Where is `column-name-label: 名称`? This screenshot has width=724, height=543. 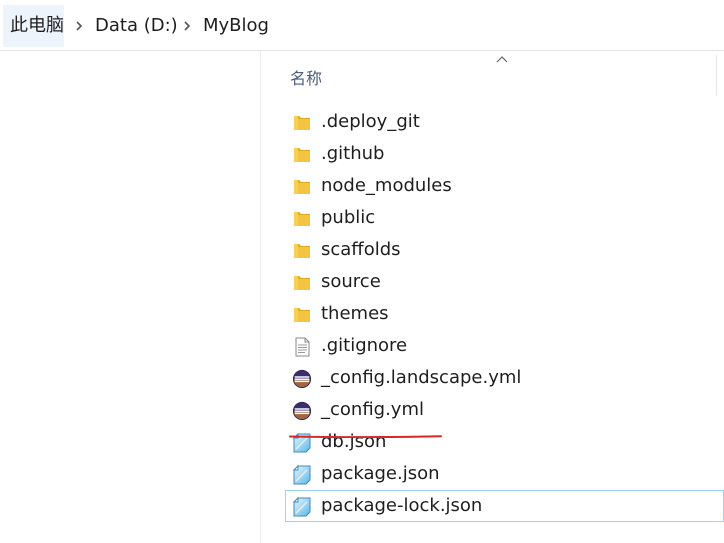 column-name-label: 名称 is located at coordinates (306, 78).